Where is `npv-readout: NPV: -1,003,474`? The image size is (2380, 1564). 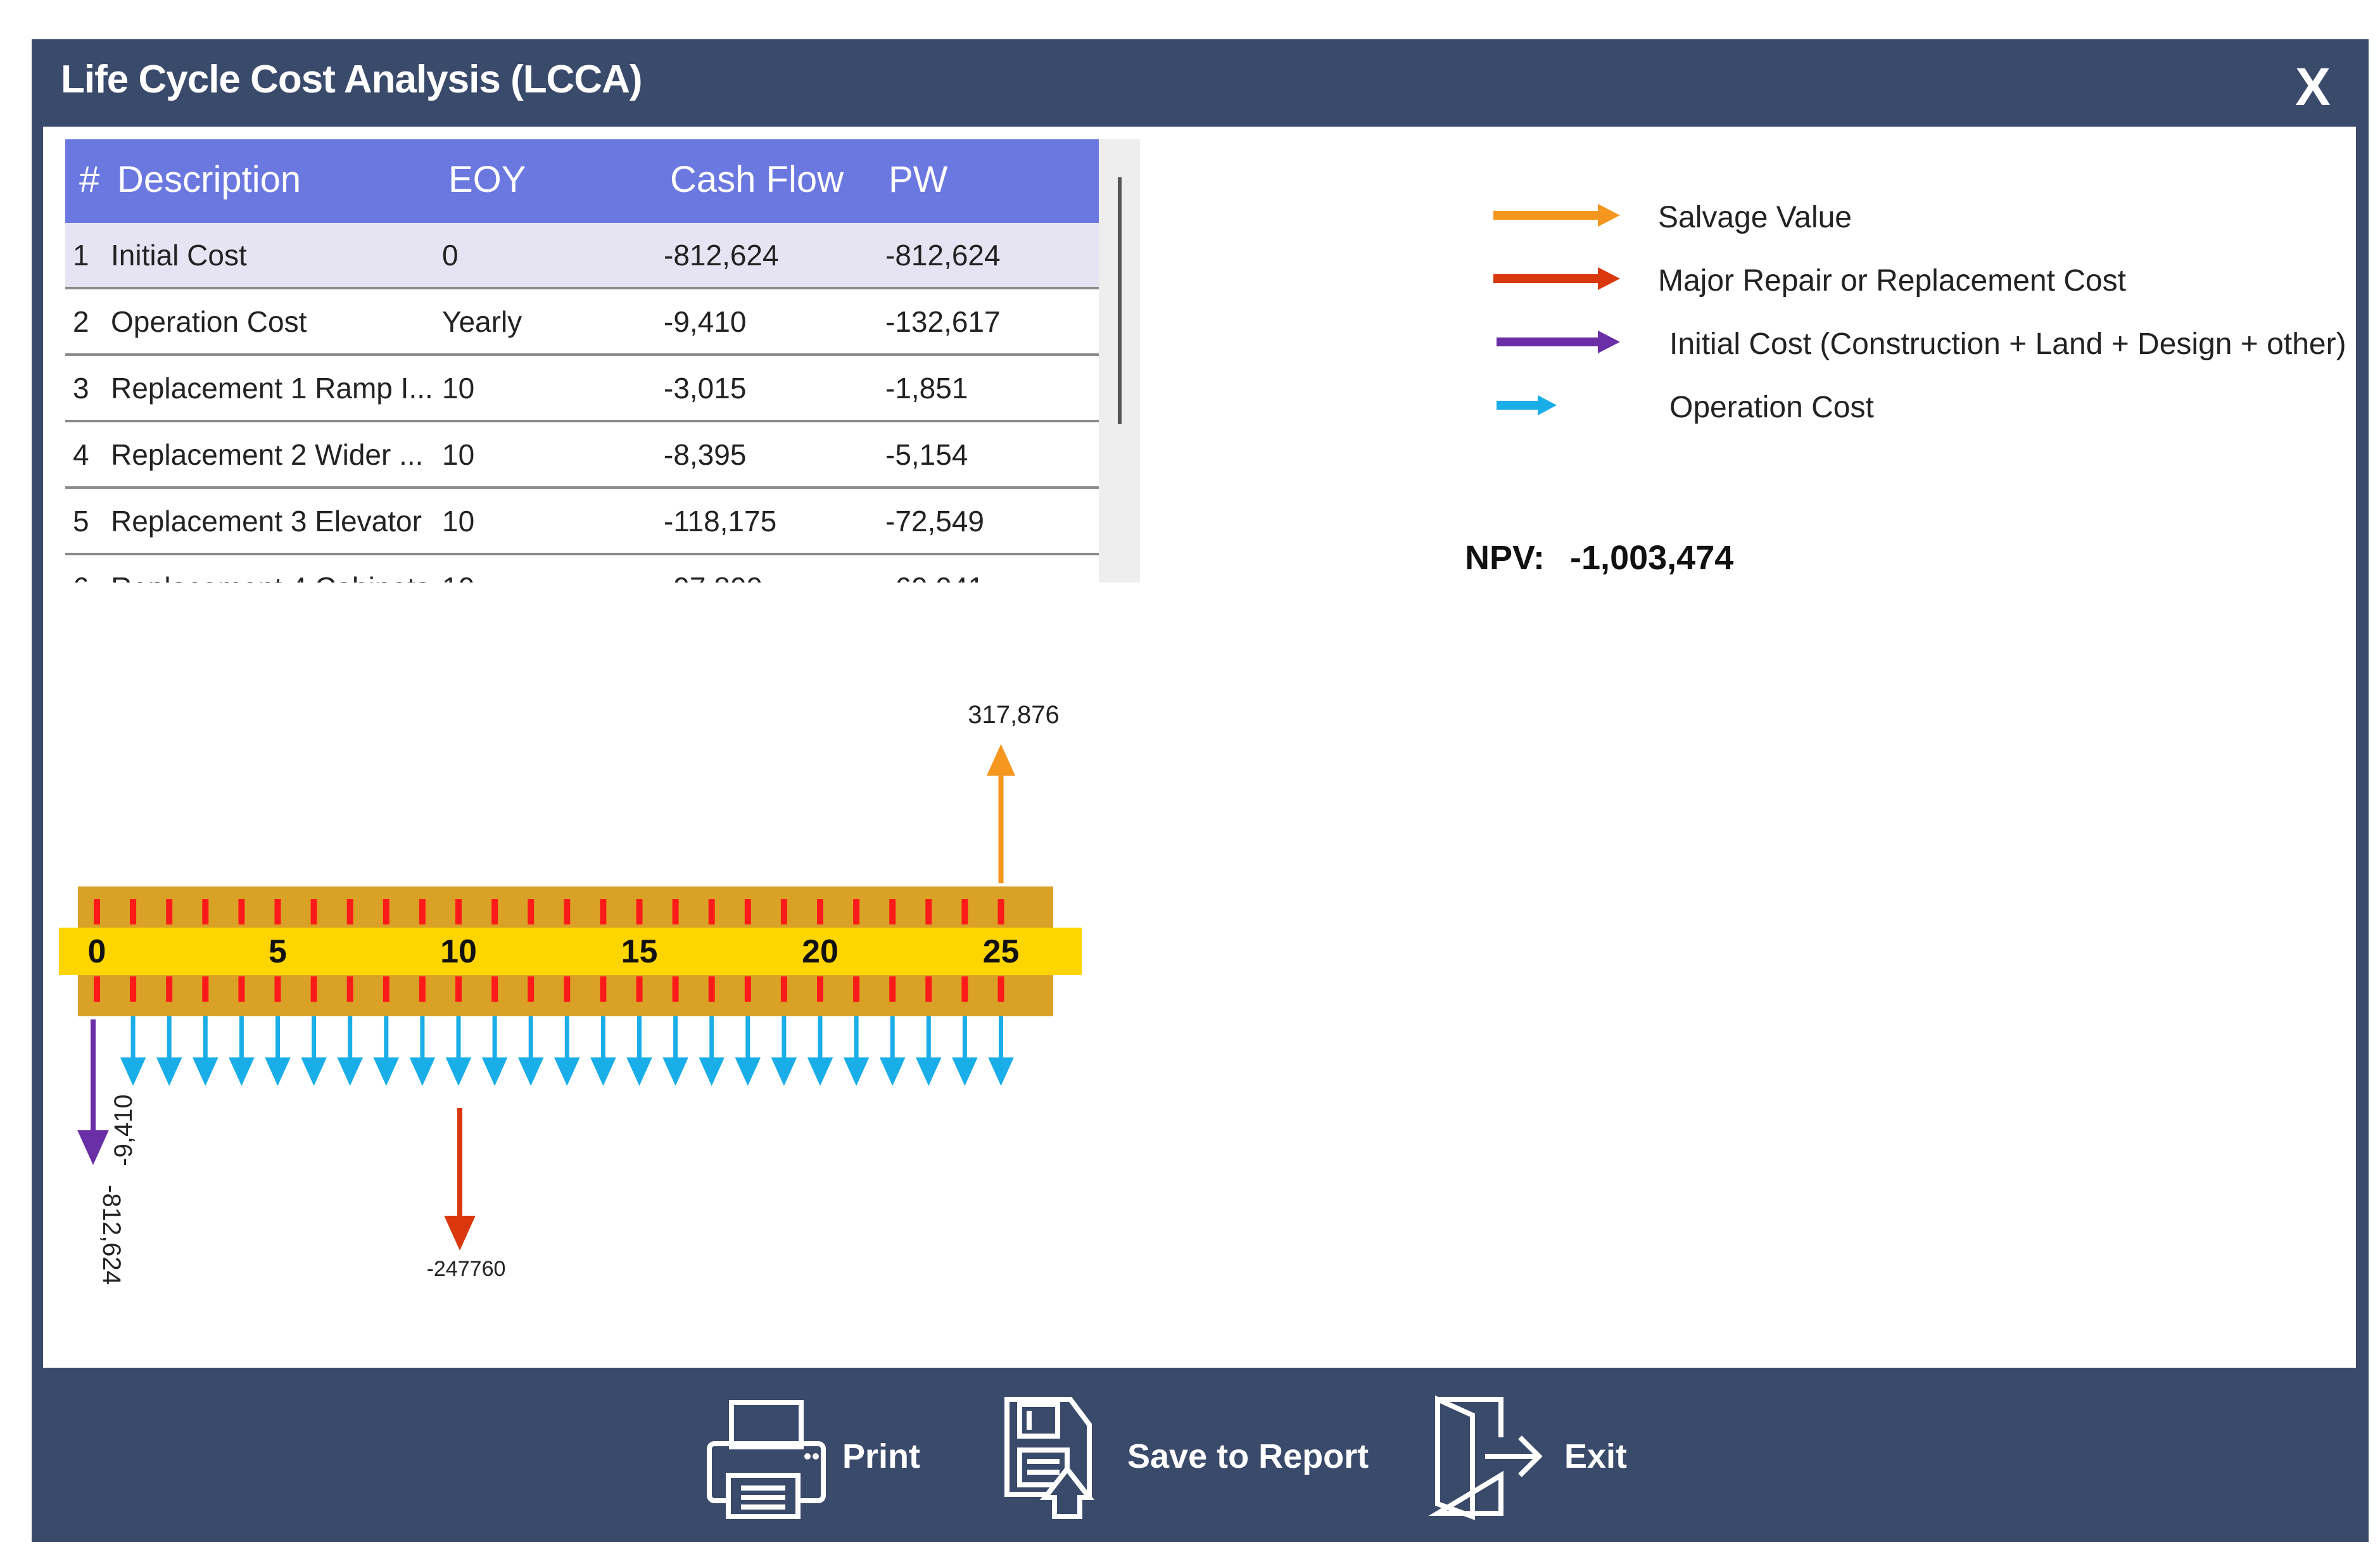 npv-readout: NPV: -1,003,474 is located at coordinates (1599, 557).